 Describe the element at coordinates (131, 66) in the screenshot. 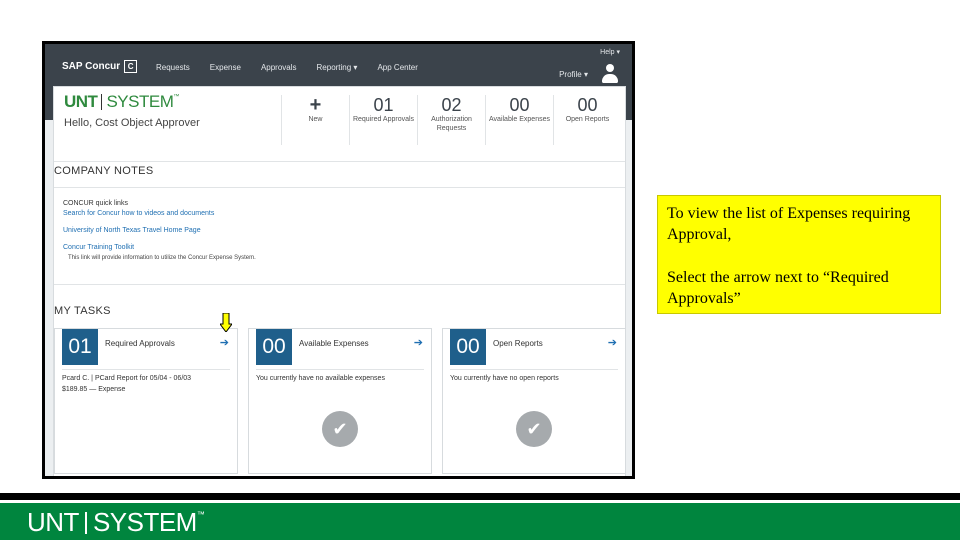

I see `brand-box-icon: C` at that location.